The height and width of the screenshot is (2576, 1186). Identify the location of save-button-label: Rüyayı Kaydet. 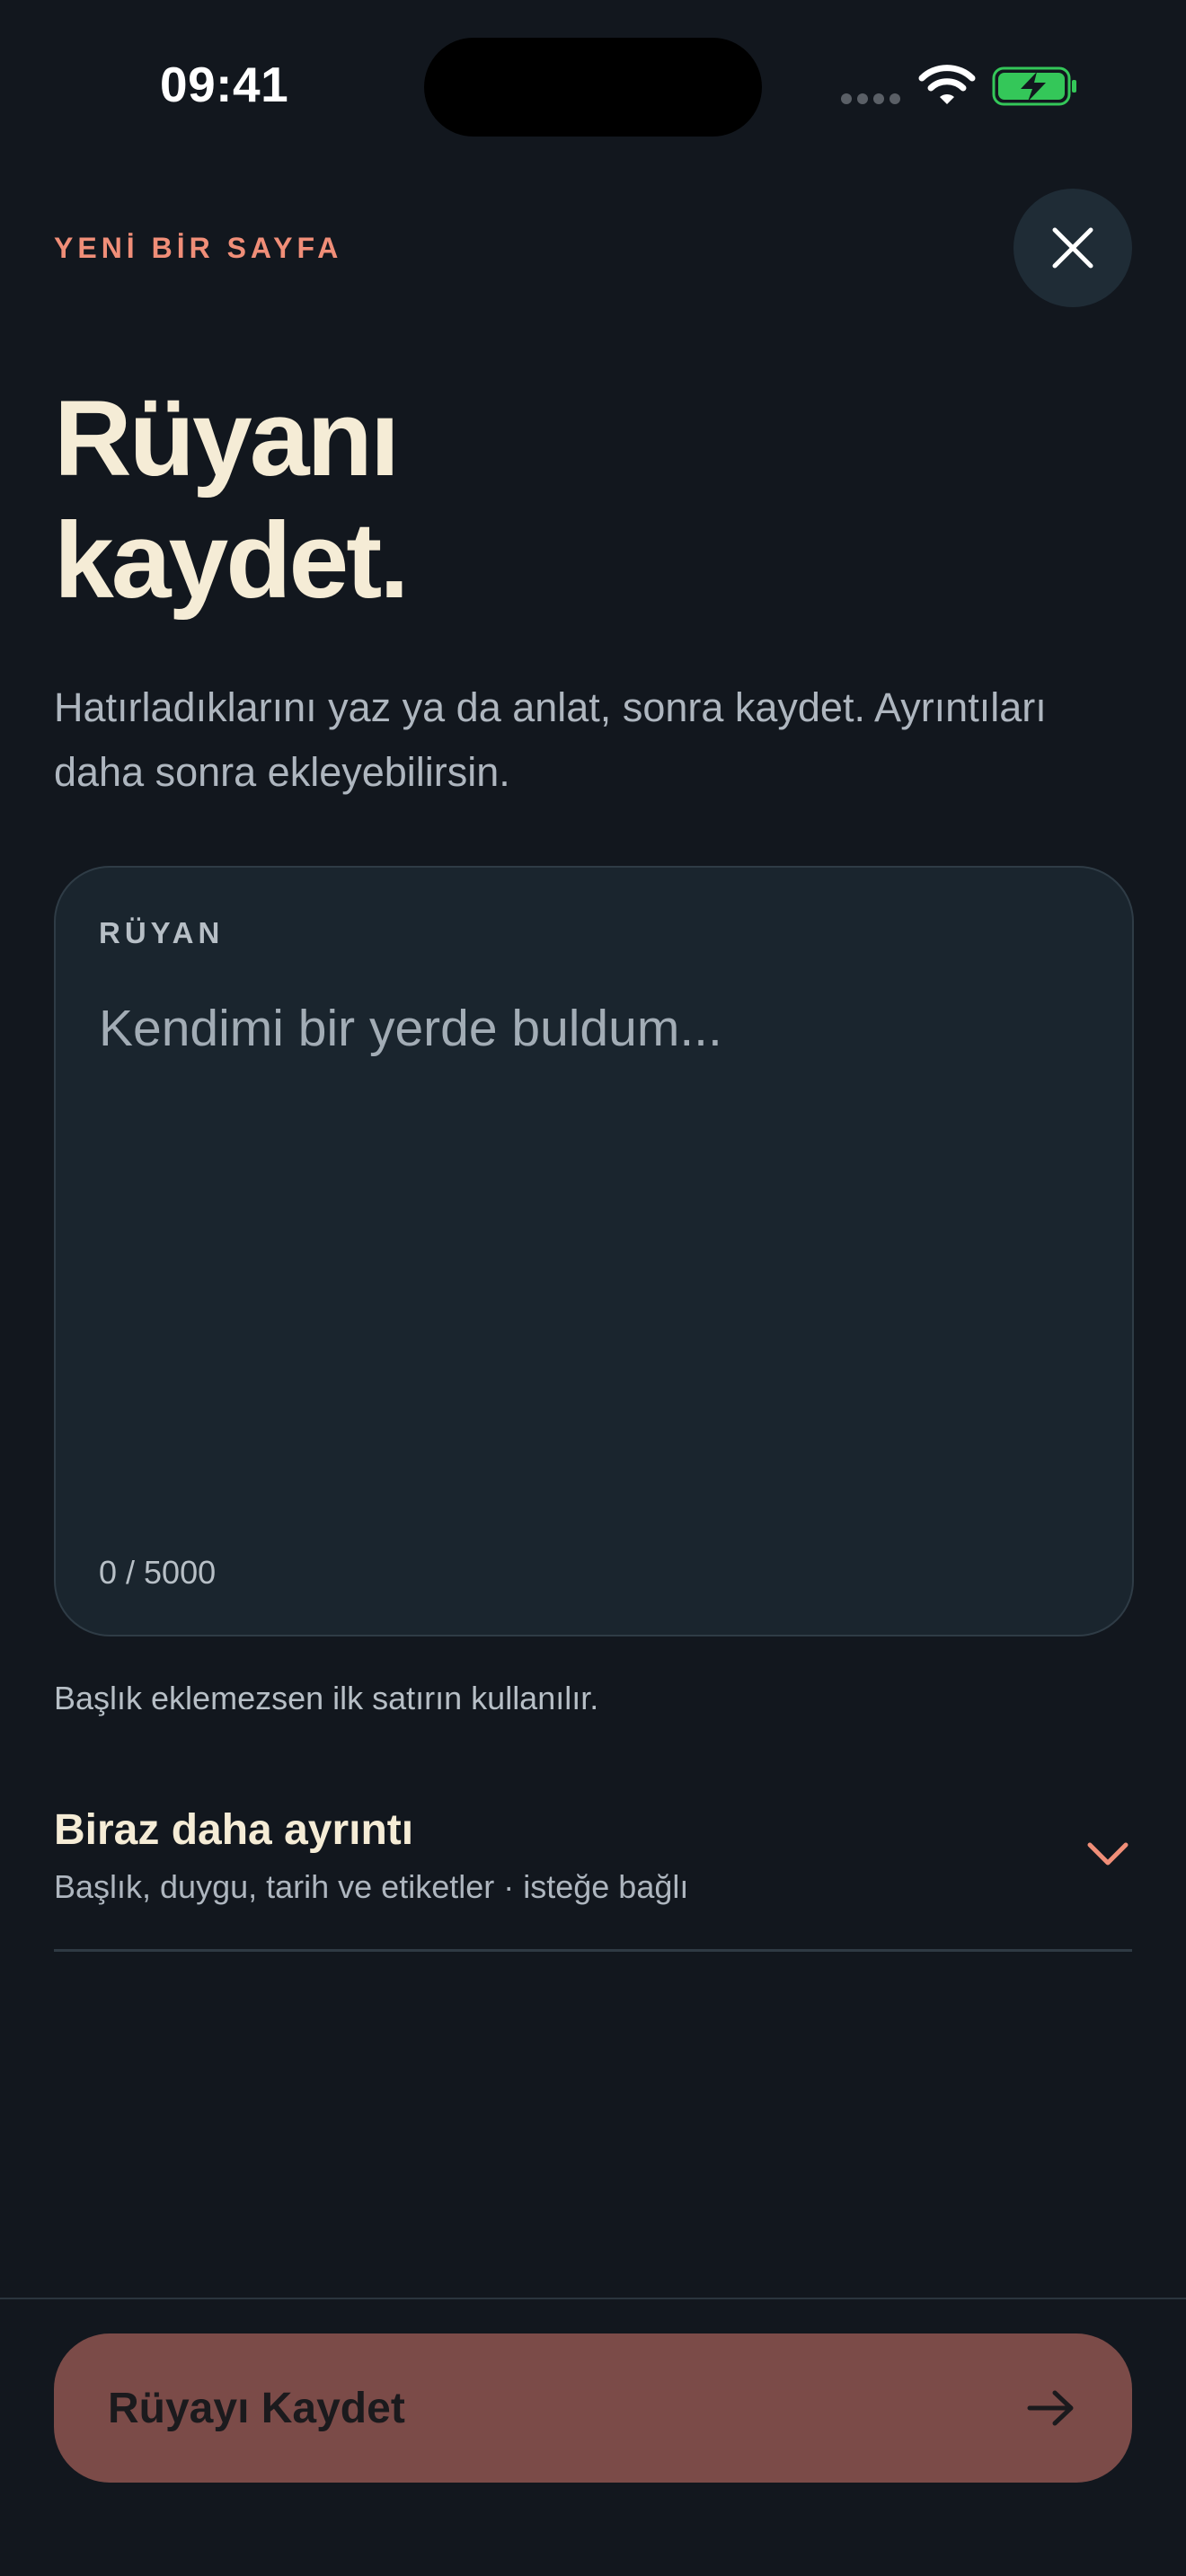
(256, 2408).